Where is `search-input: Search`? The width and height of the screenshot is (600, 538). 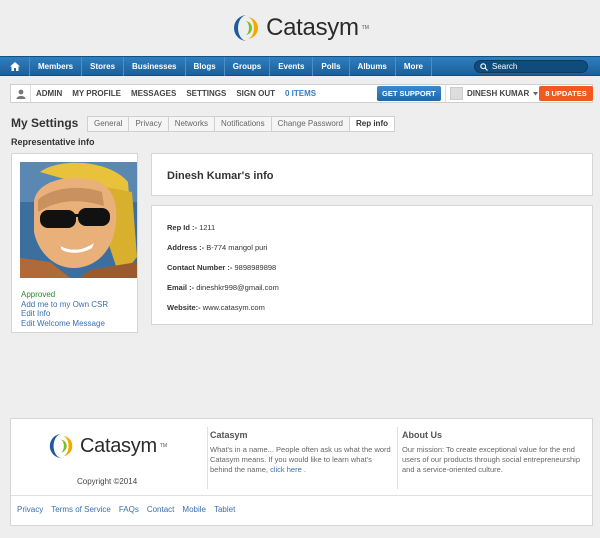
search-input: Search is located at coordinates (531, 66).